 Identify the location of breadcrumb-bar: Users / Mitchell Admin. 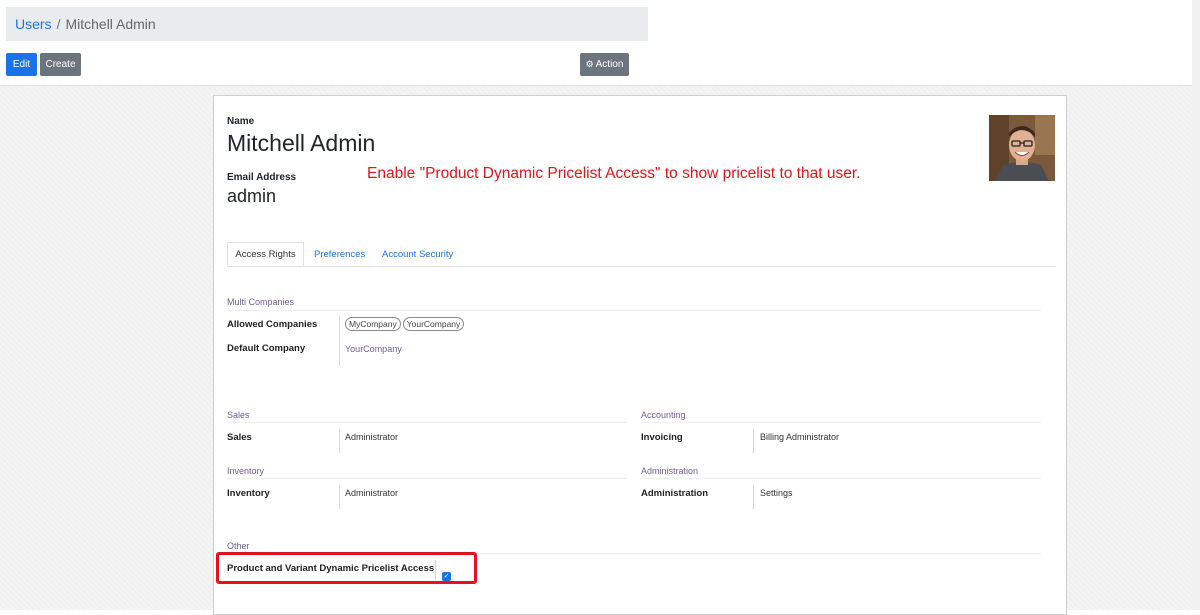
(327, 24).